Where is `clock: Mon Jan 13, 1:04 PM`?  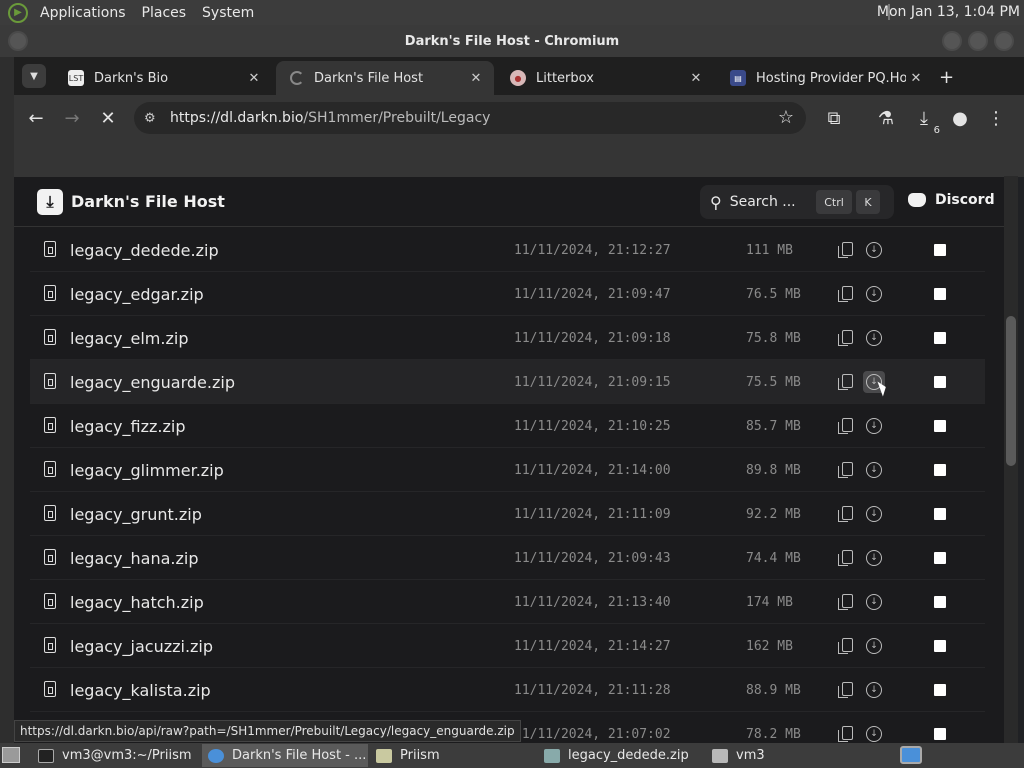 clock: Mon Jan 13, 1:04 PM is located at coordinates (948, 12).